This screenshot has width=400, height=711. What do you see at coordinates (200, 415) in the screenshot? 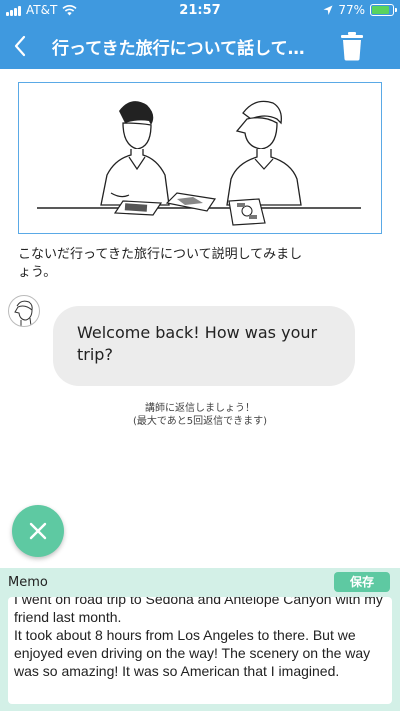
I see `reply-instruction: 講師に返信しましょう！ (最大であと5回返信できます)` at bounding box center [200, 415].